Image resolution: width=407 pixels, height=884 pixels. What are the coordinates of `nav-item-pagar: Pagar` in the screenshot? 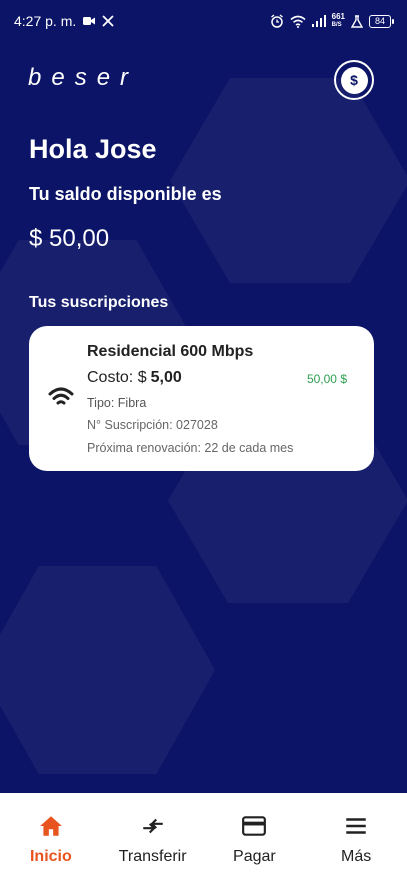 It's located at (255, 838).